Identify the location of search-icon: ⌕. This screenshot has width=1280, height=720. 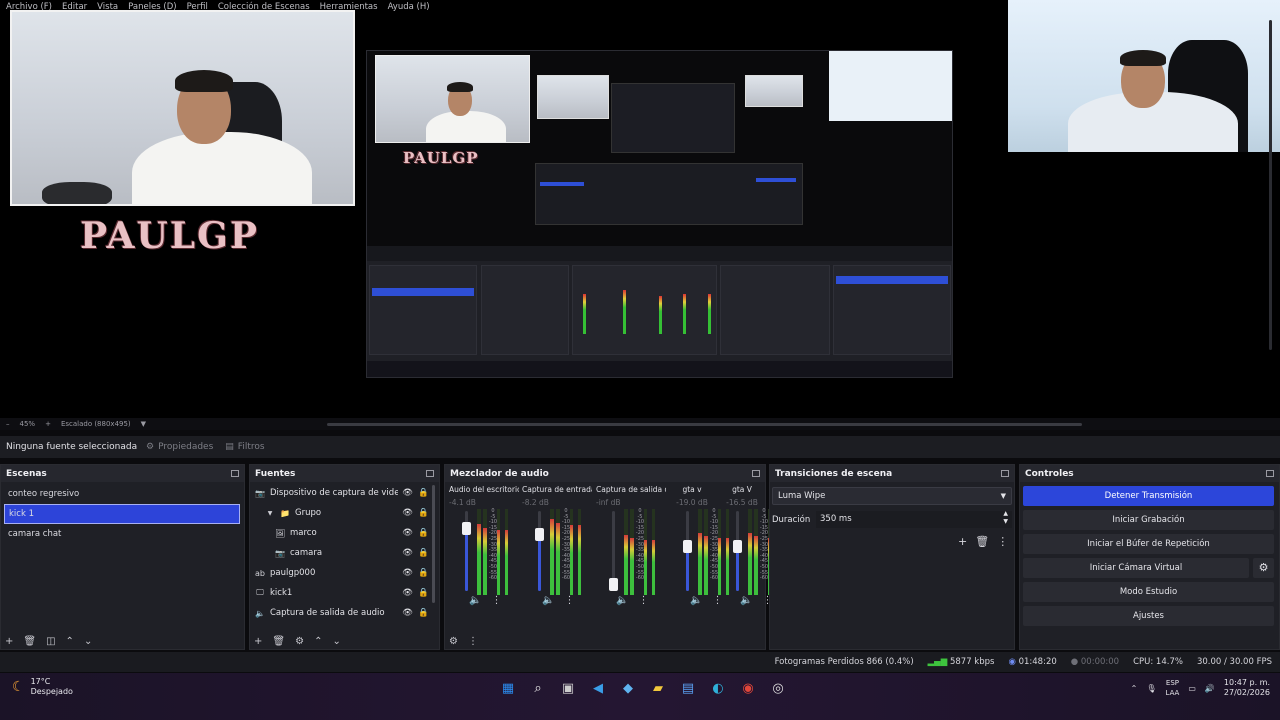
(538, 688).